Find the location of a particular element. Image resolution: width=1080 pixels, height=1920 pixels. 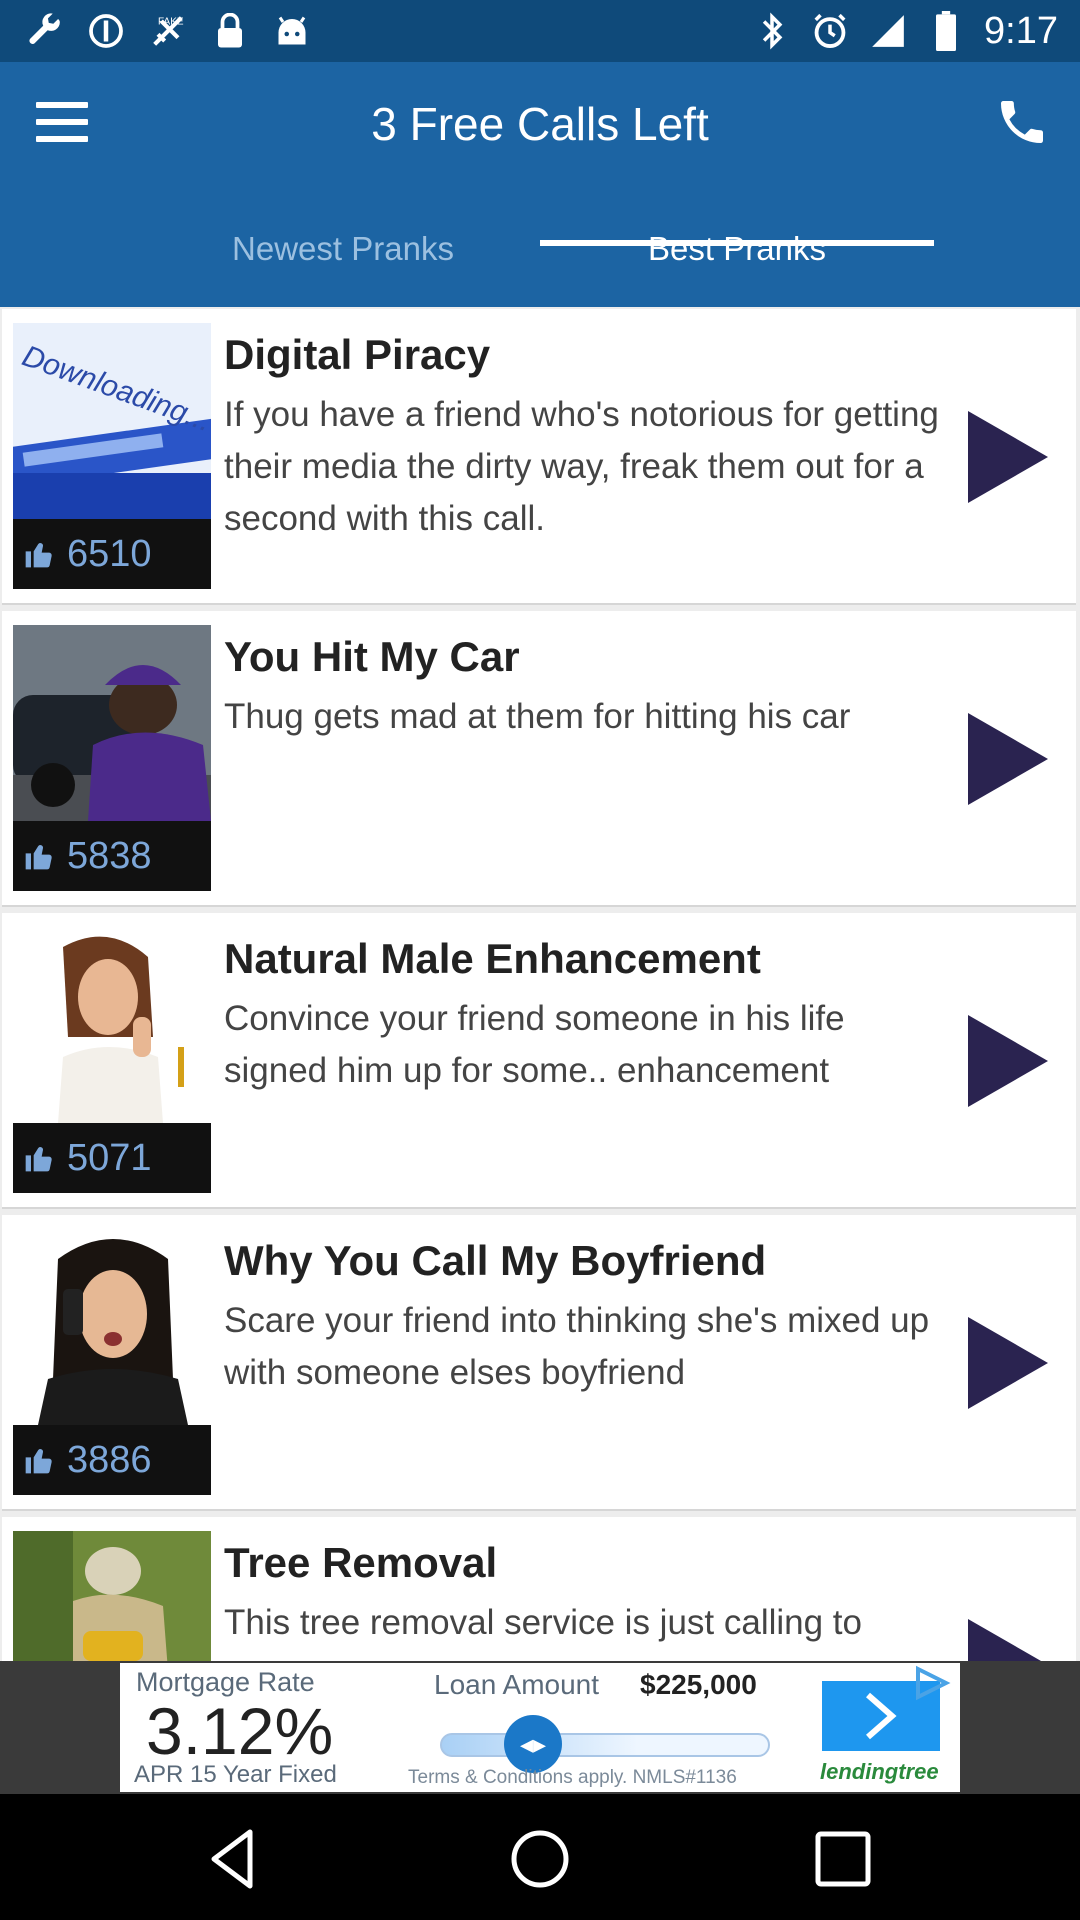

ad-rate: 3.12% is located at coordinates (240, 1731).